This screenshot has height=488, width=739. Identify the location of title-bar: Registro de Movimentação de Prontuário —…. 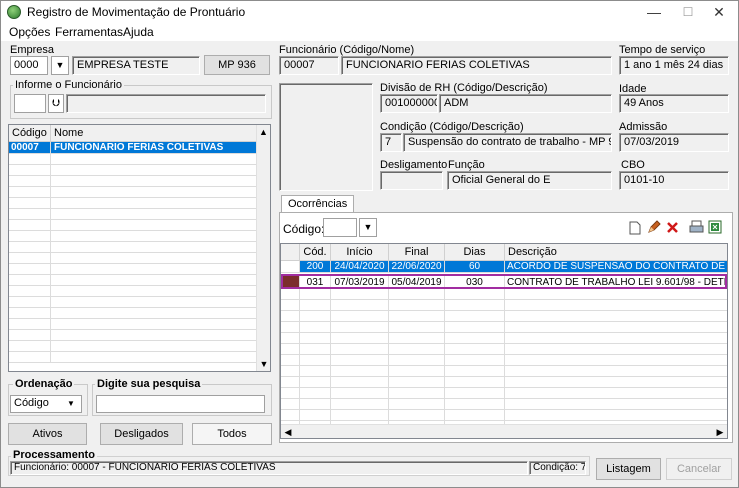
(369, 12).